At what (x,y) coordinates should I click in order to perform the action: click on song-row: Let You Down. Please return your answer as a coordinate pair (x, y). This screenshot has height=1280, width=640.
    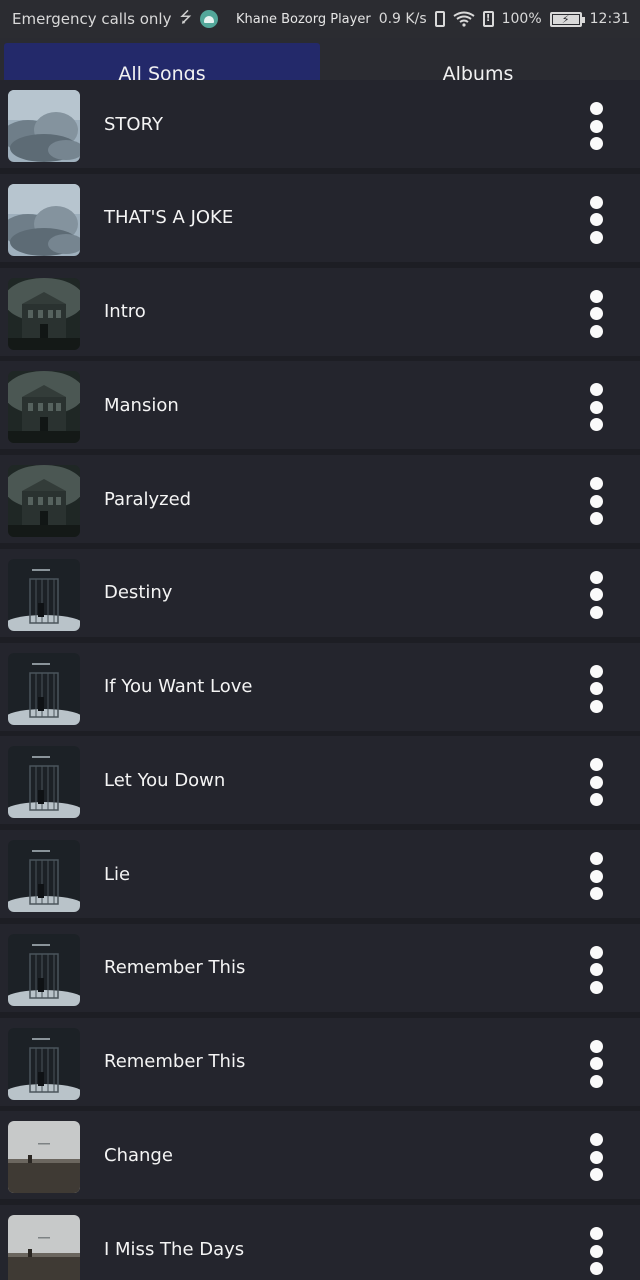
    Looking at the image, I should click on (320, 780).